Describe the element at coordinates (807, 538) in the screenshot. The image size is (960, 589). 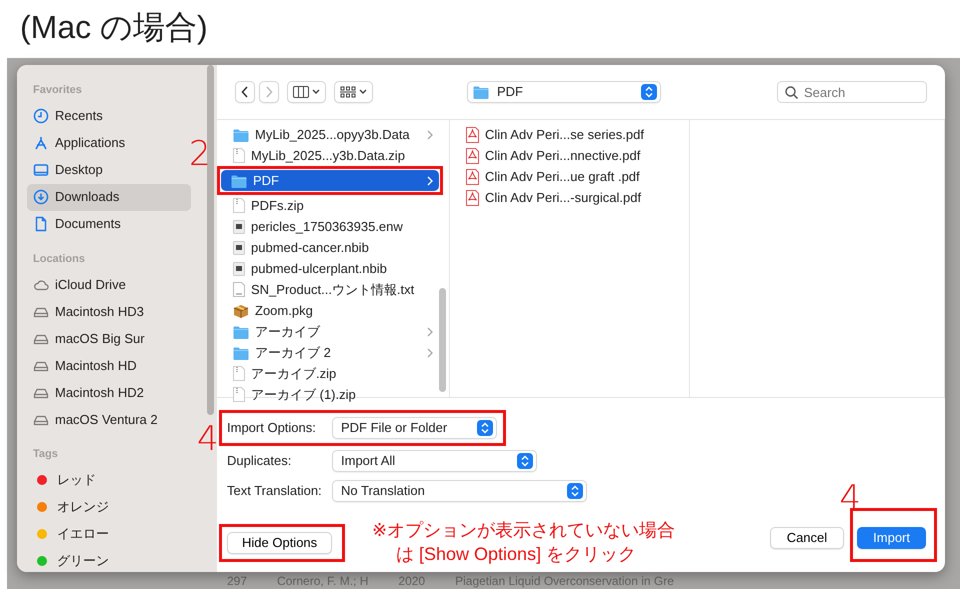
I see `dialog-button: Cancel` at that location.